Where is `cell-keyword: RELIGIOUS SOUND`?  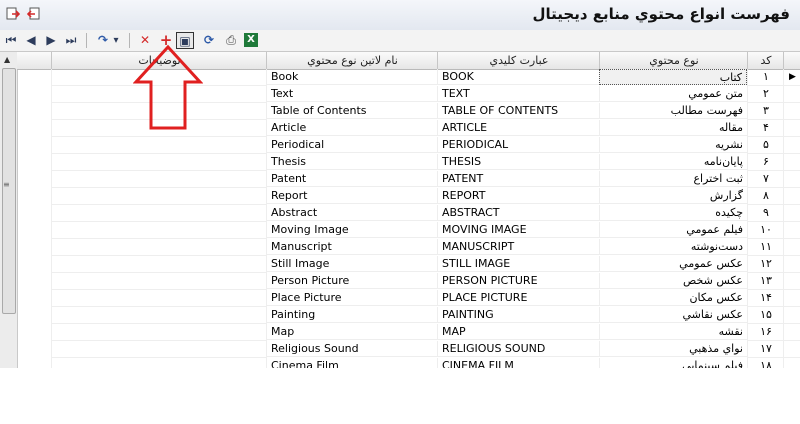
cell-keyword: RELIGIOUS SOUND is located at coordinates (518, 349).